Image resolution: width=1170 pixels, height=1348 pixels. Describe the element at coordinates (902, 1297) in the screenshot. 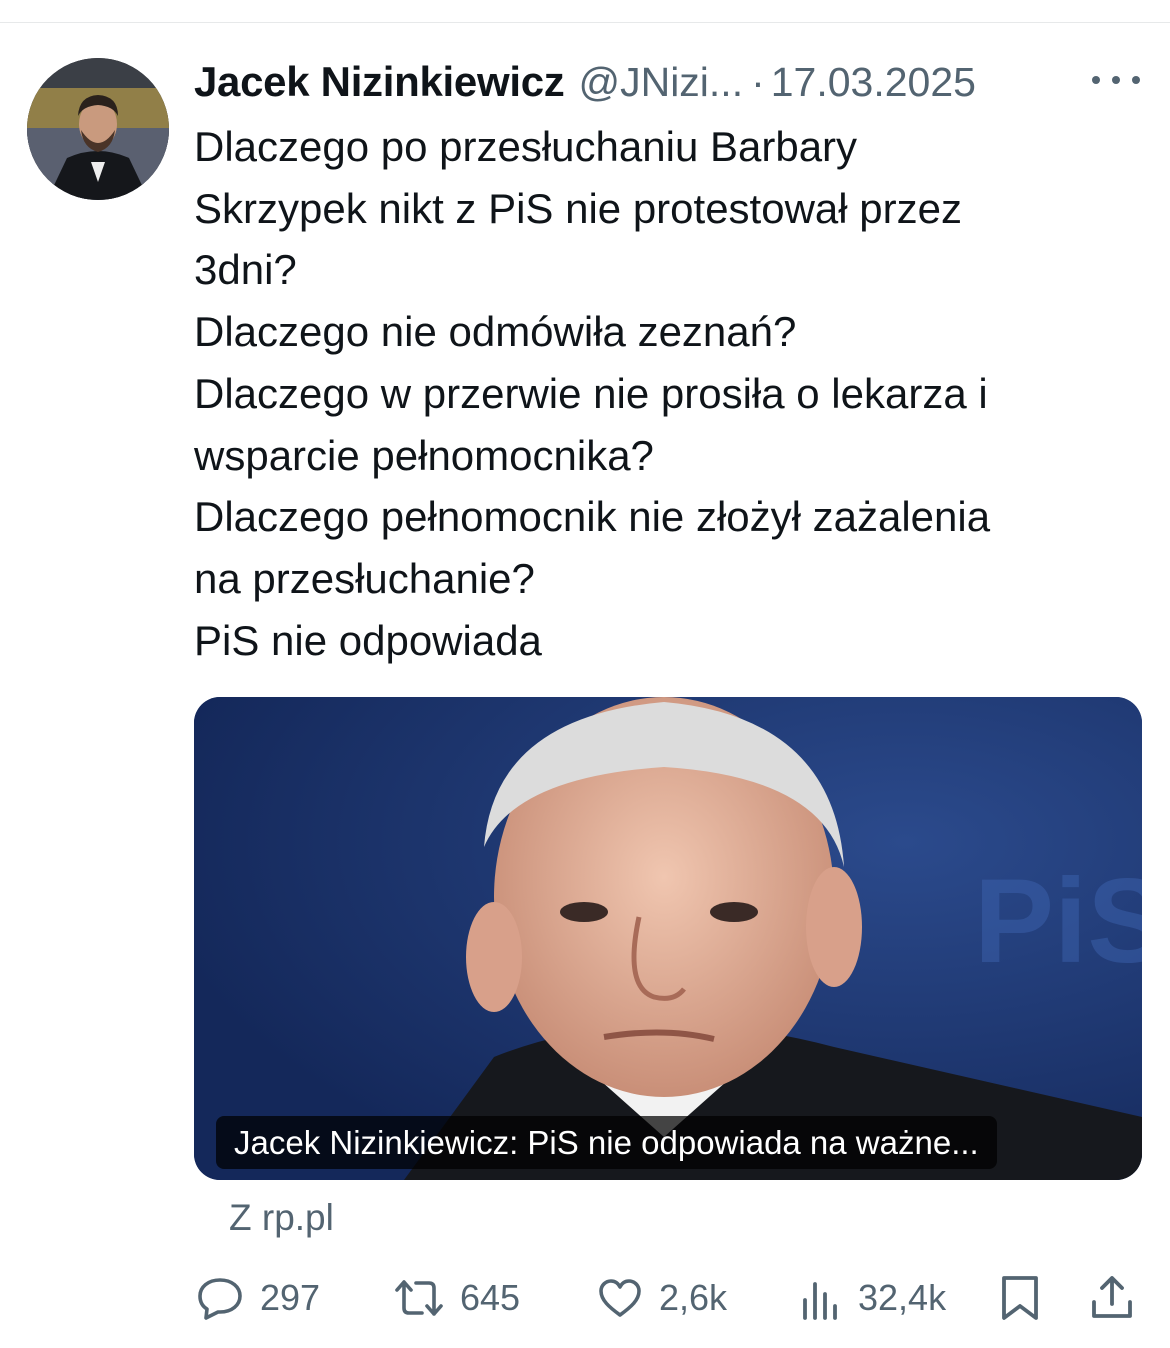

I see `views-count: 32,4k` at that location.